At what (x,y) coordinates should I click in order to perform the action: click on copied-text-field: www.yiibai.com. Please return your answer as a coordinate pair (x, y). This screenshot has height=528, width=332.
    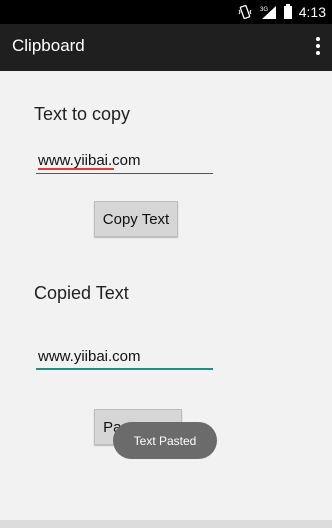
    Looking at the image, I should click on (124, 358).